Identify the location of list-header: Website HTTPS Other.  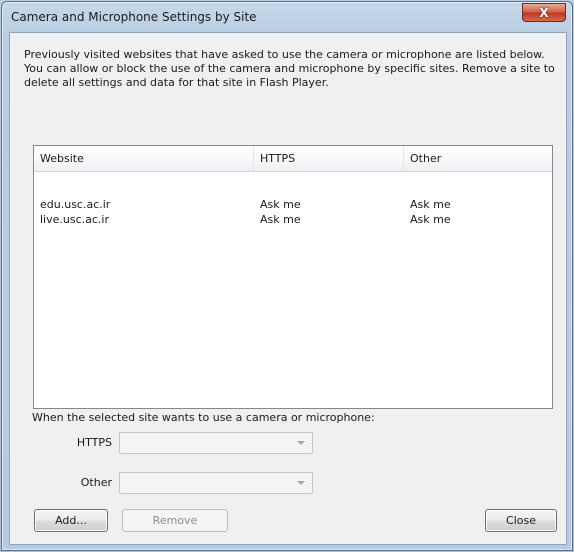
(293, 159).